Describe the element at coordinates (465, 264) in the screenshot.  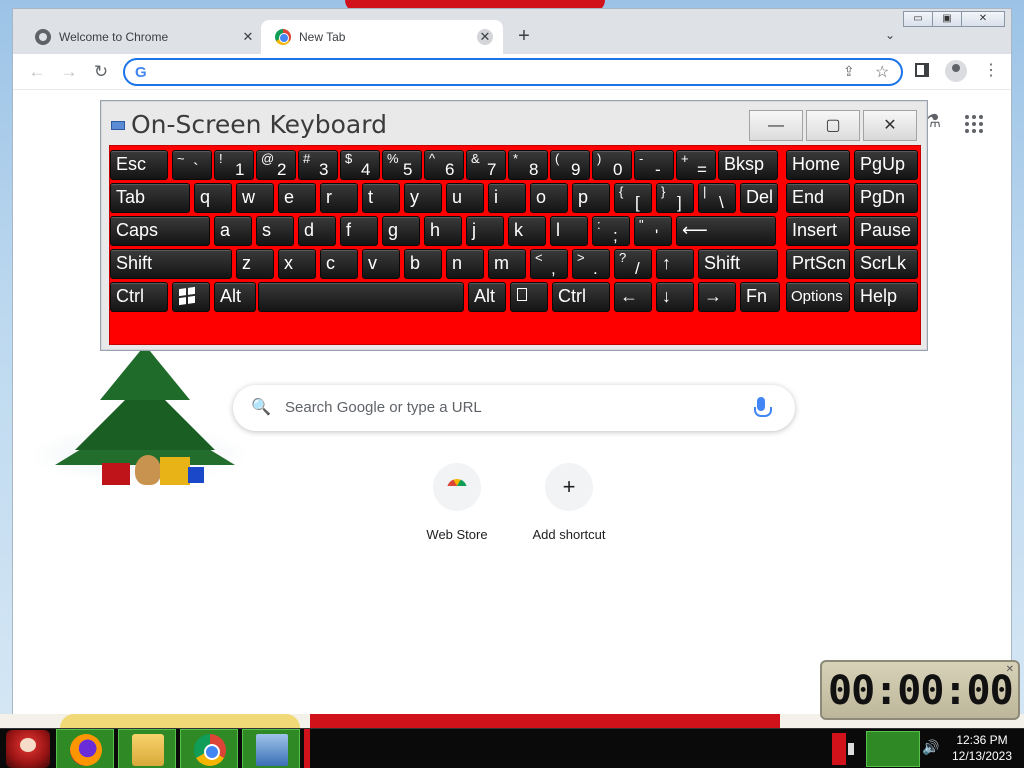
I see `key-n: n` at that location.